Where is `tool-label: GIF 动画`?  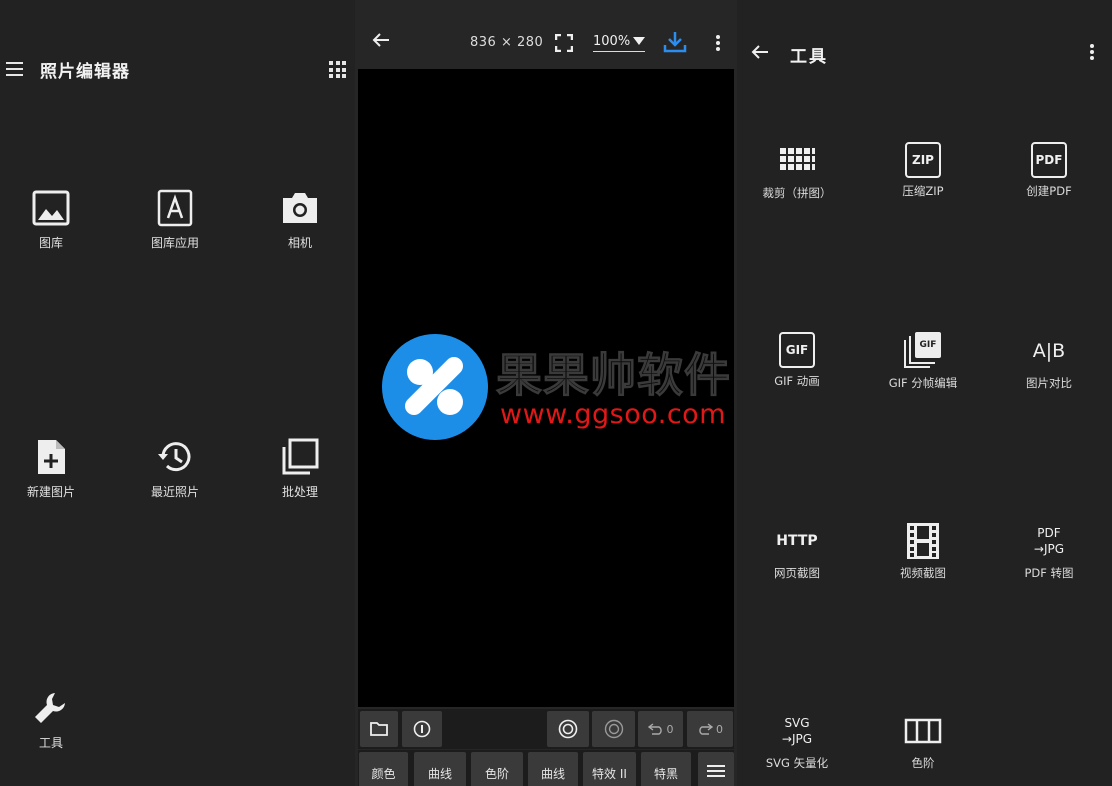
tool-label: GIF 动画 is located at coordinates (797, 381).